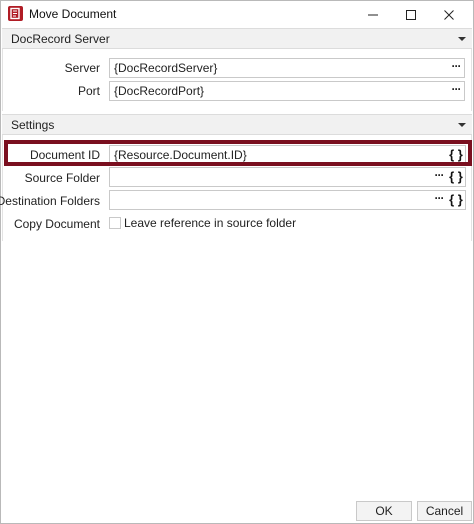 This screenshot has width=474, height=524. I want to click on server-label: Server, so click(82, 68).